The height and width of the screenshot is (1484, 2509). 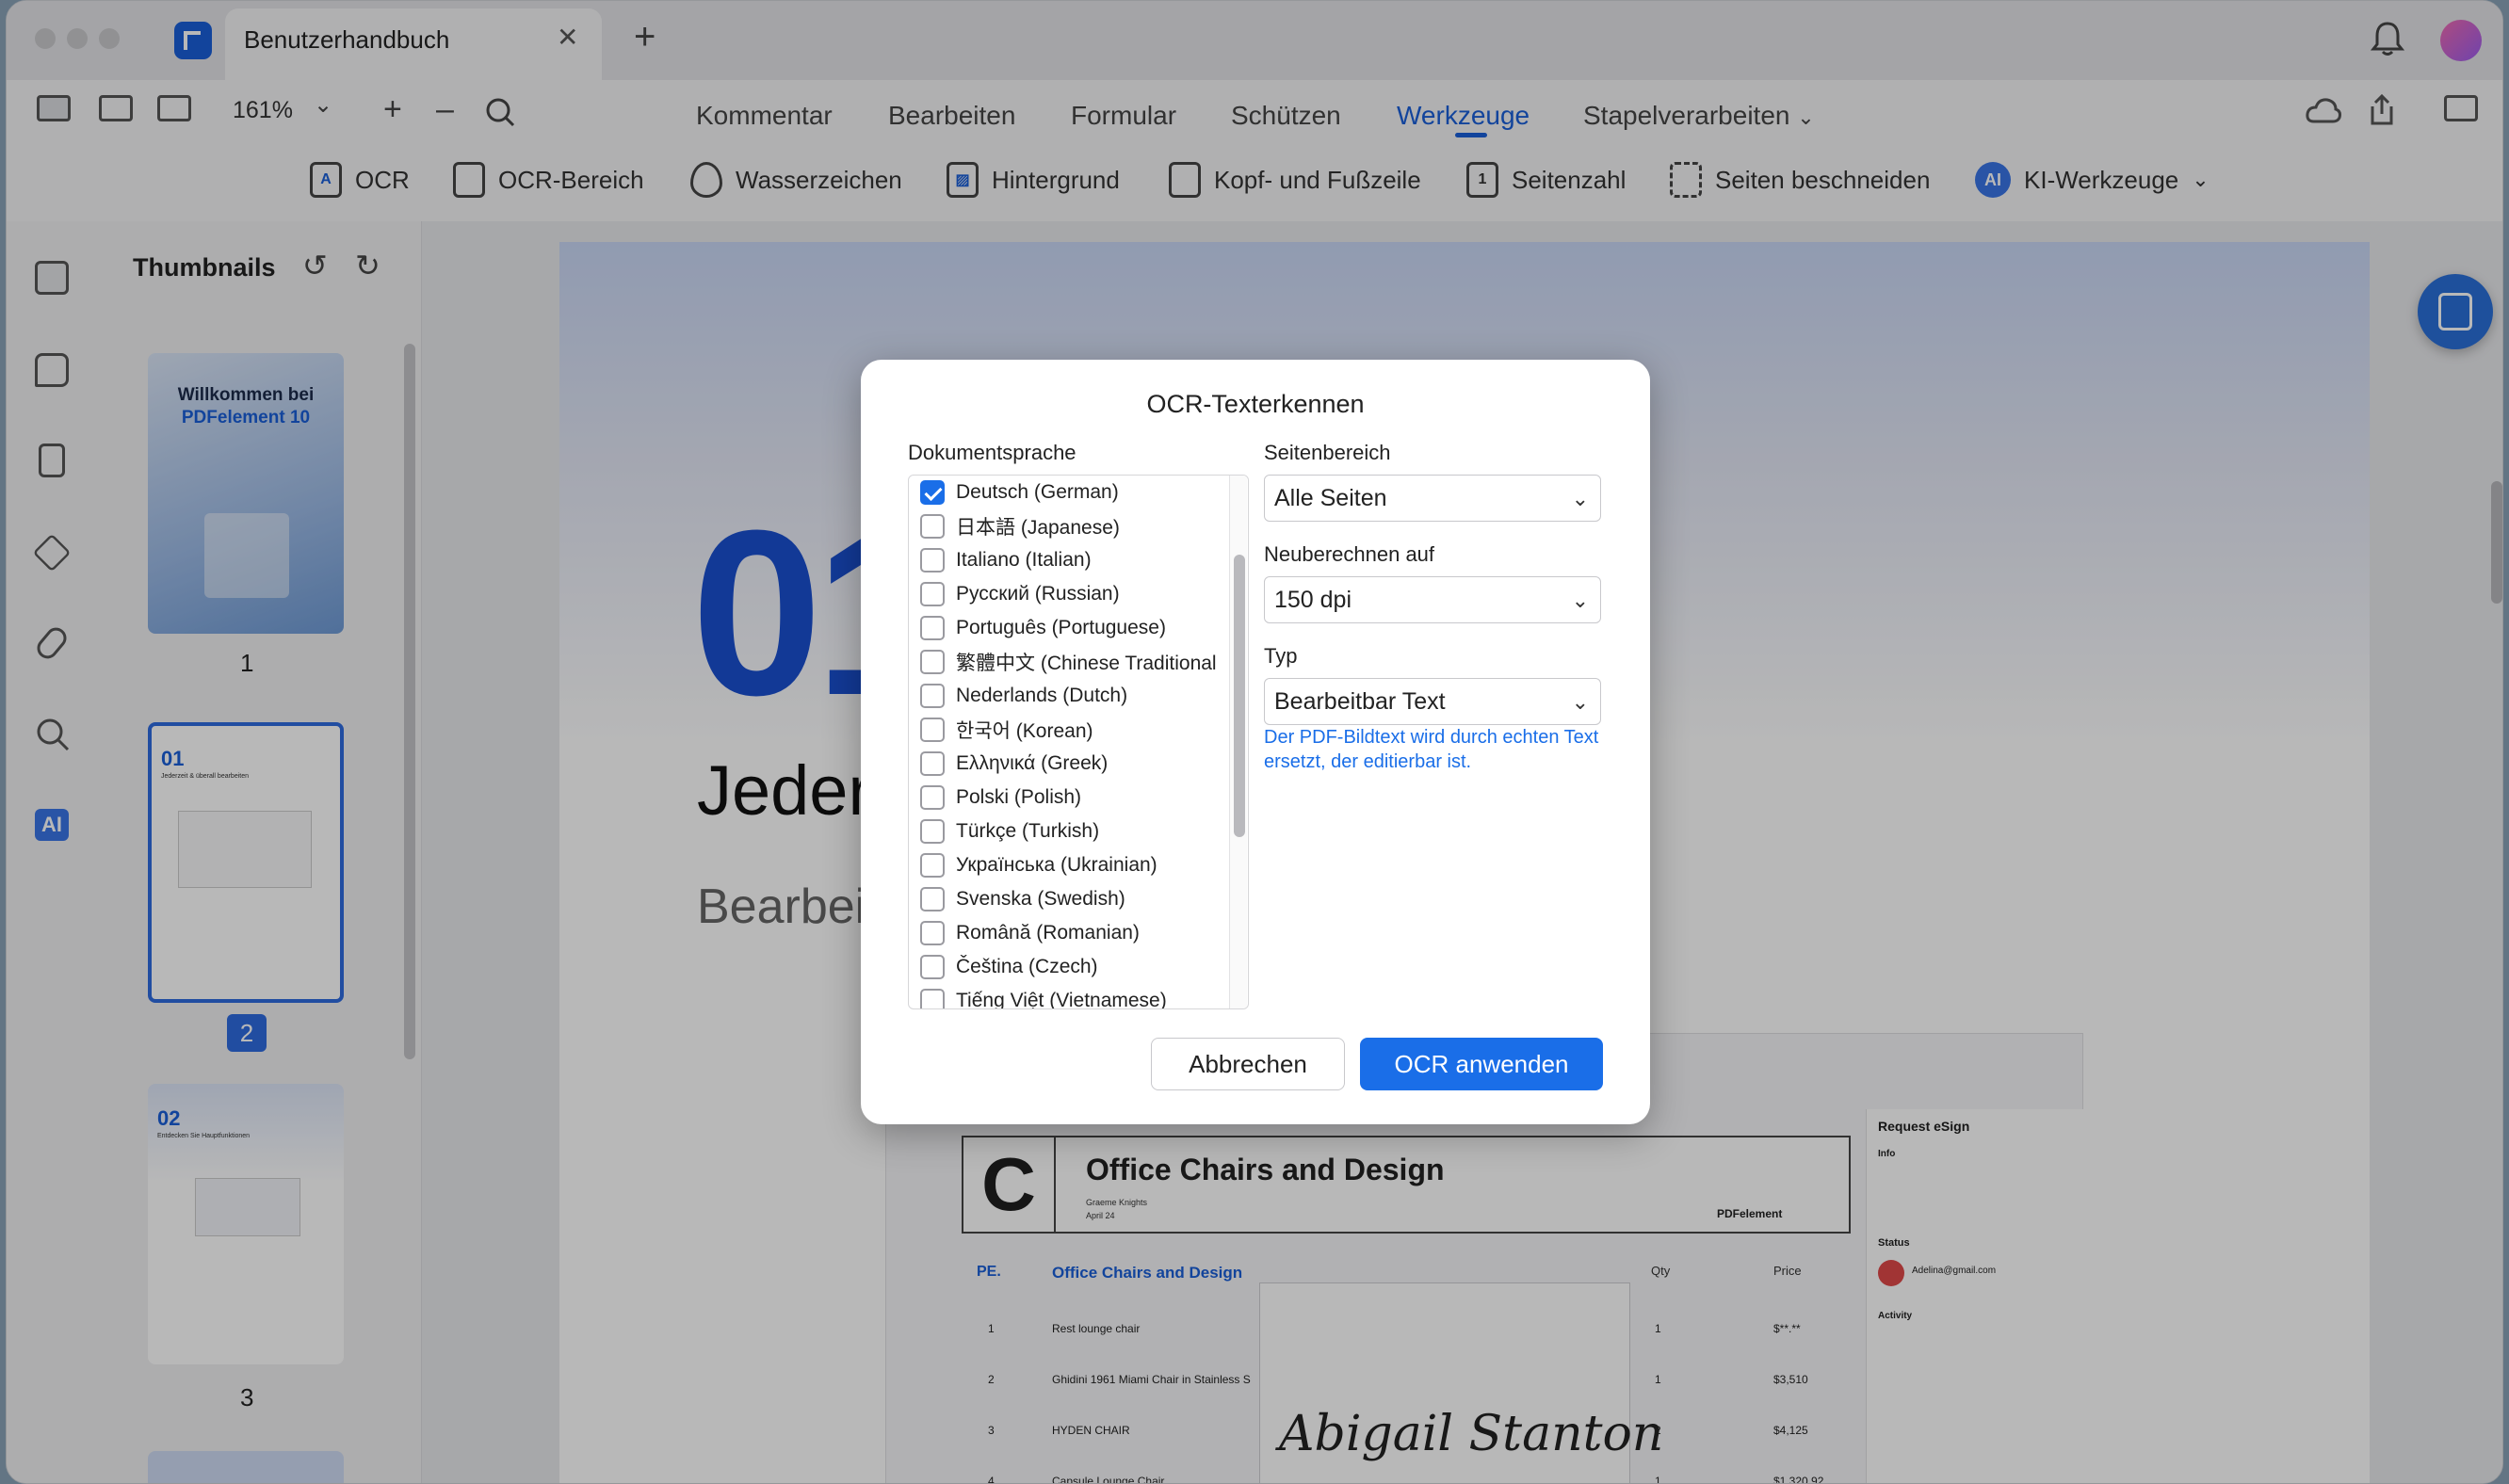 I want to click on language-option-romanian: Română (Romanian), so click(x=1030, y=933).